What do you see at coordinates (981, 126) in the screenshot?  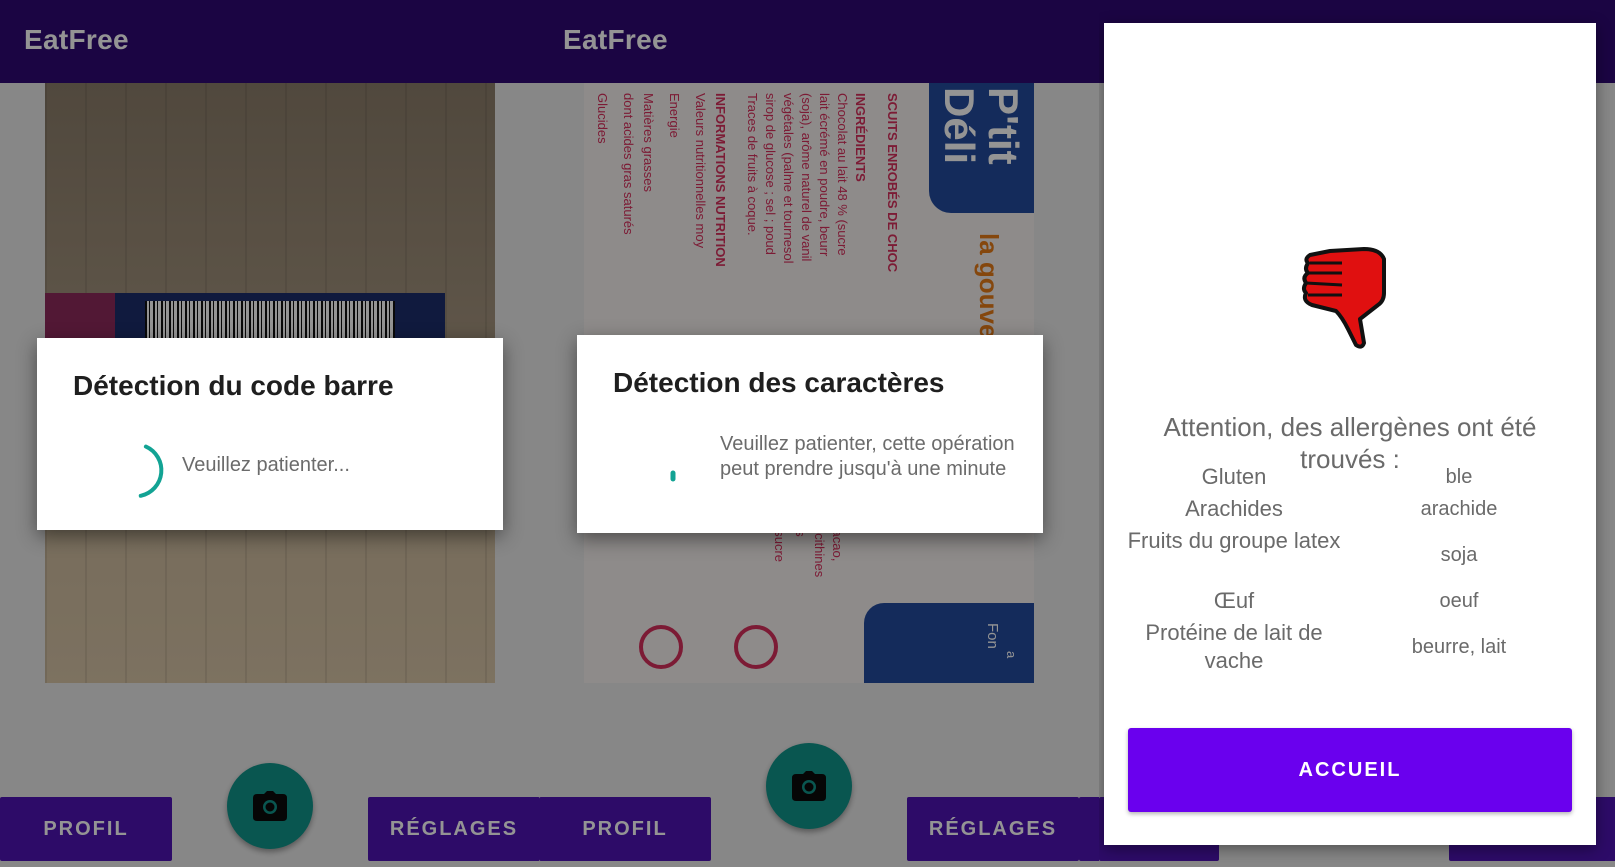 I see `package-brand: P'tit Déli` at bounding box center [981, 126].